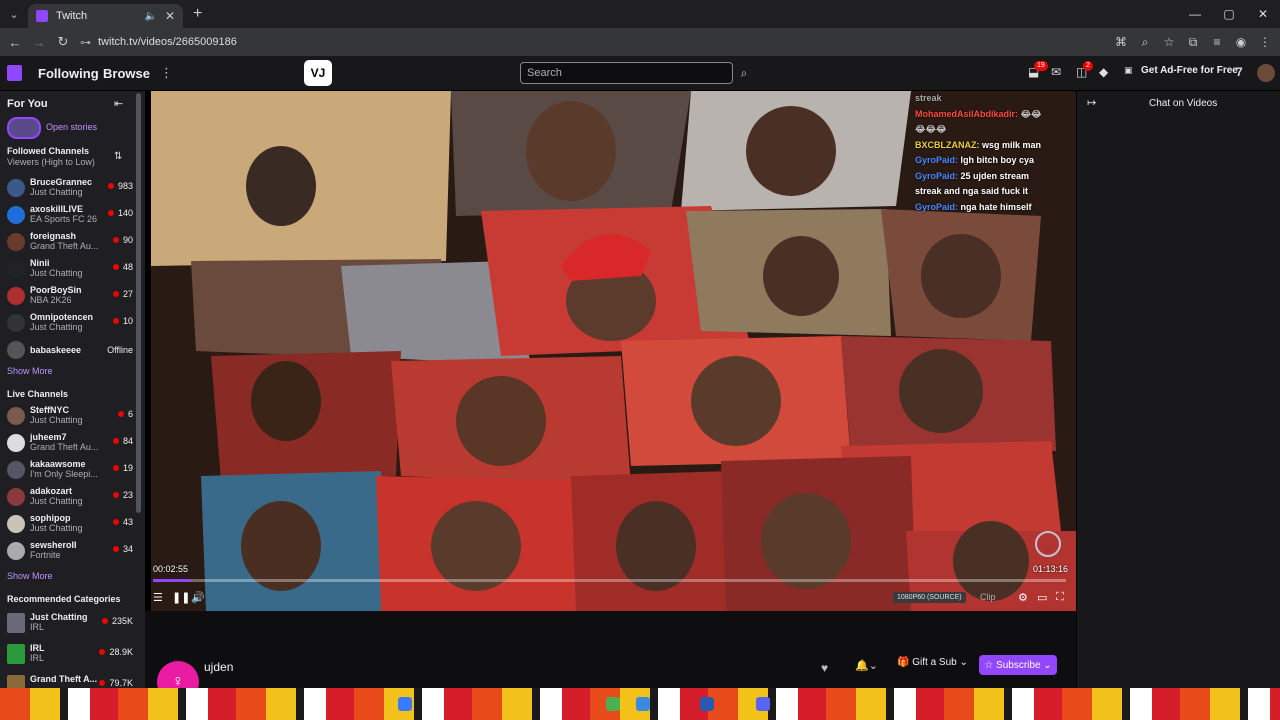  Describe the element at coordinates (126, 73) in the screenshot. I see `browse-link: Browse` at that location.